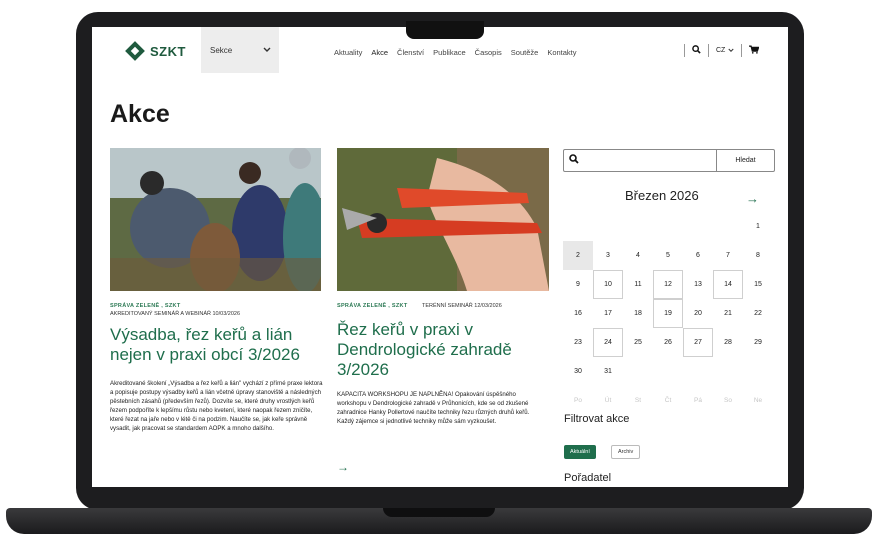  Describe the element at coordinates (758, 342) in the screenshot. I see `calendar-day: 29` at that location.